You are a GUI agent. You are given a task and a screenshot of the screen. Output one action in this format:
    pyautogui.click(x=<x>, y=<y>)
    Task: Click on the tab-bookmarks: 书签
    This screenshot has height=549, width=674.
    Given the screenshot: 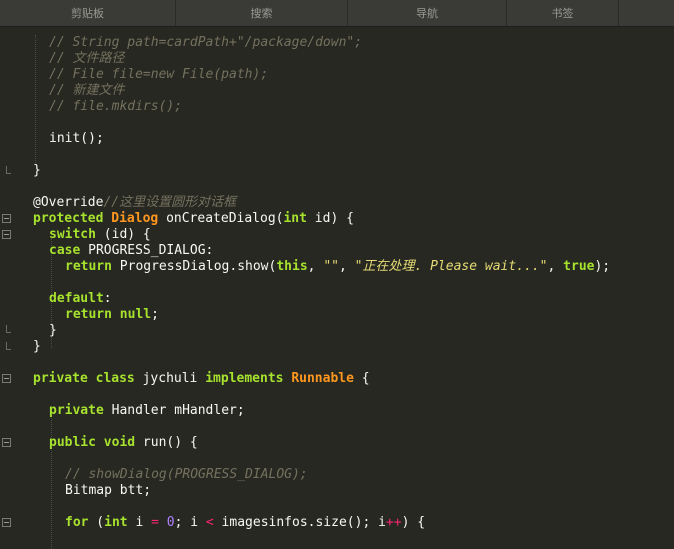 What is the action you would take?
    pyautogui.click(x=563, y=13)
    